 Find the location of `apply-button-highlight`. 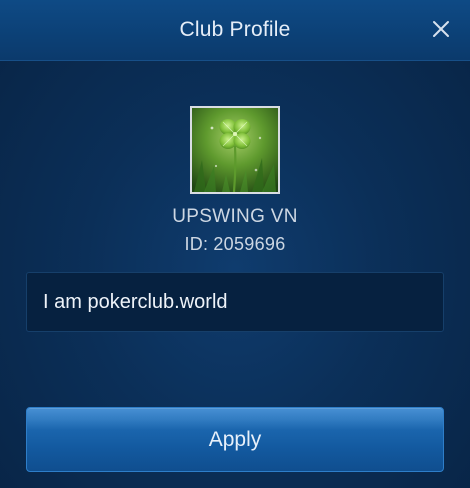

apply-button-highlight is located at coordinates (235, 419).